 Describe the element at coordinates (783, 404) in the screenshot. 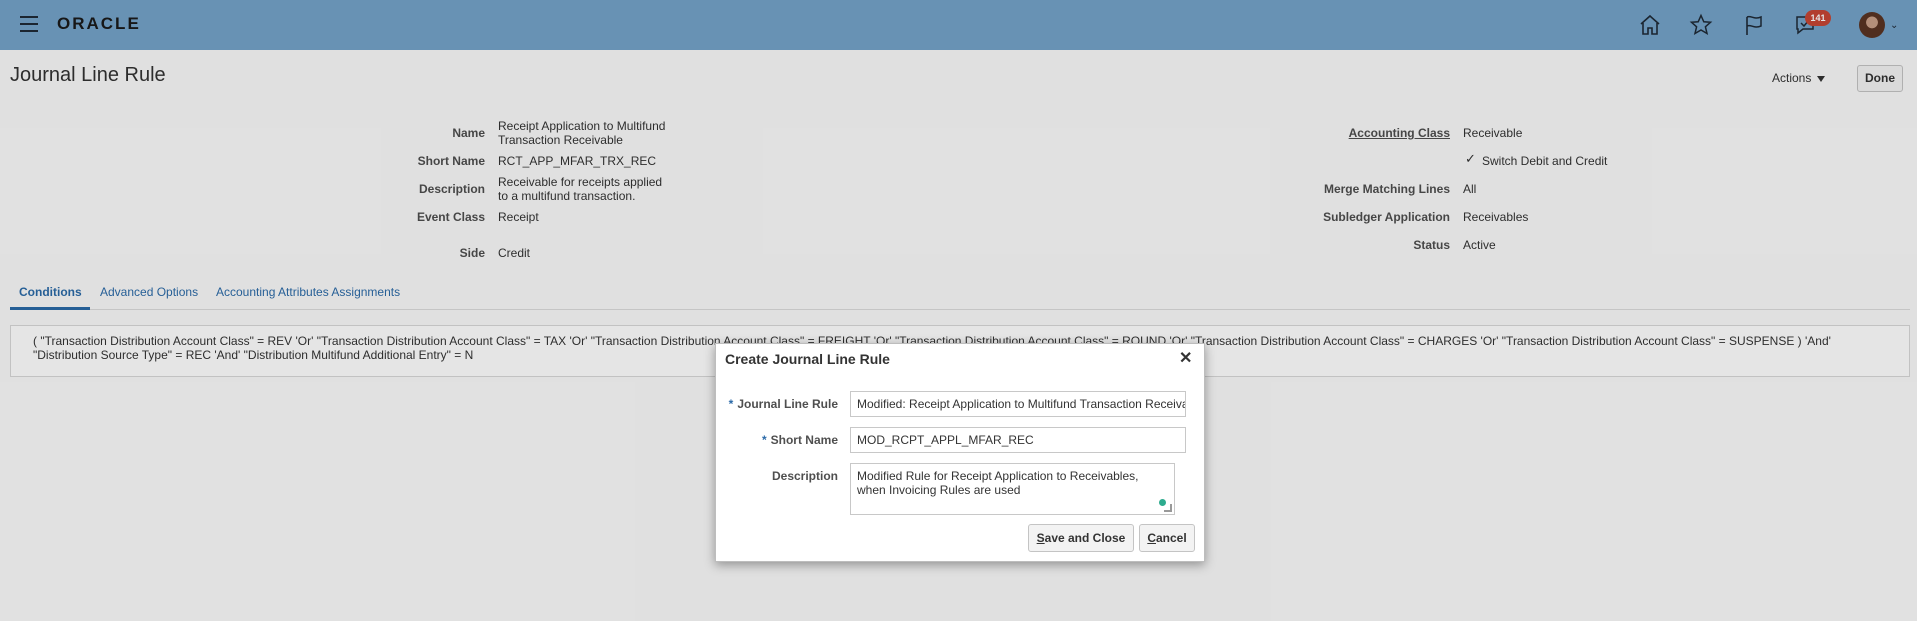

I see `journal-line-rule-label: * Journal Line Rule` at that location.